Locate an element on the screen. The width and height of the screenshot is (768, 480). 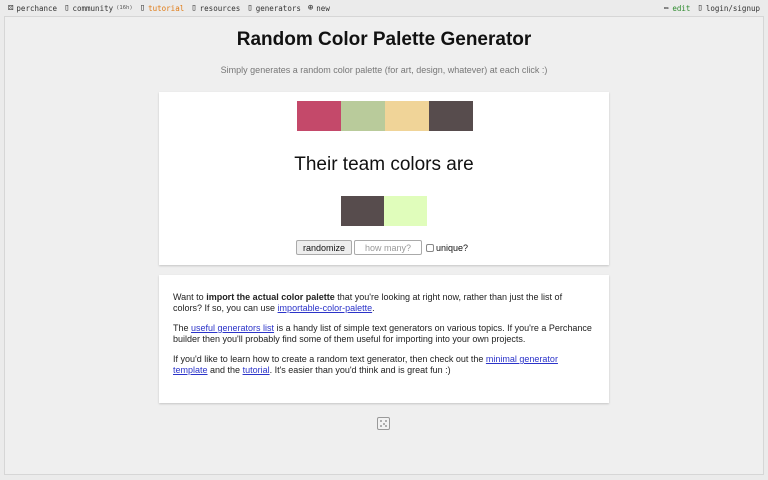
controls-row: randomize unique? is located at coordinates (382, 247).